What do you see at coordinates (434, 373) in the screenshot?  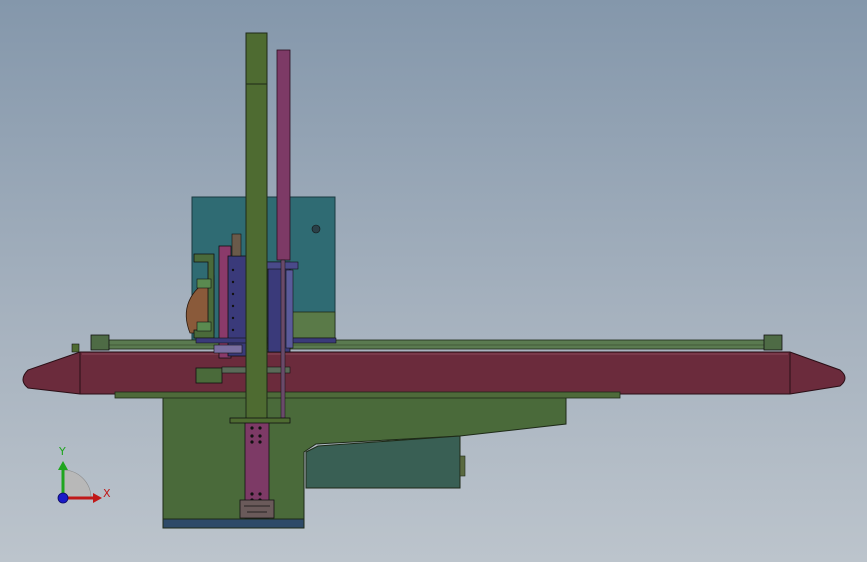 I see `table-rail` at bounding box center [434, 373].